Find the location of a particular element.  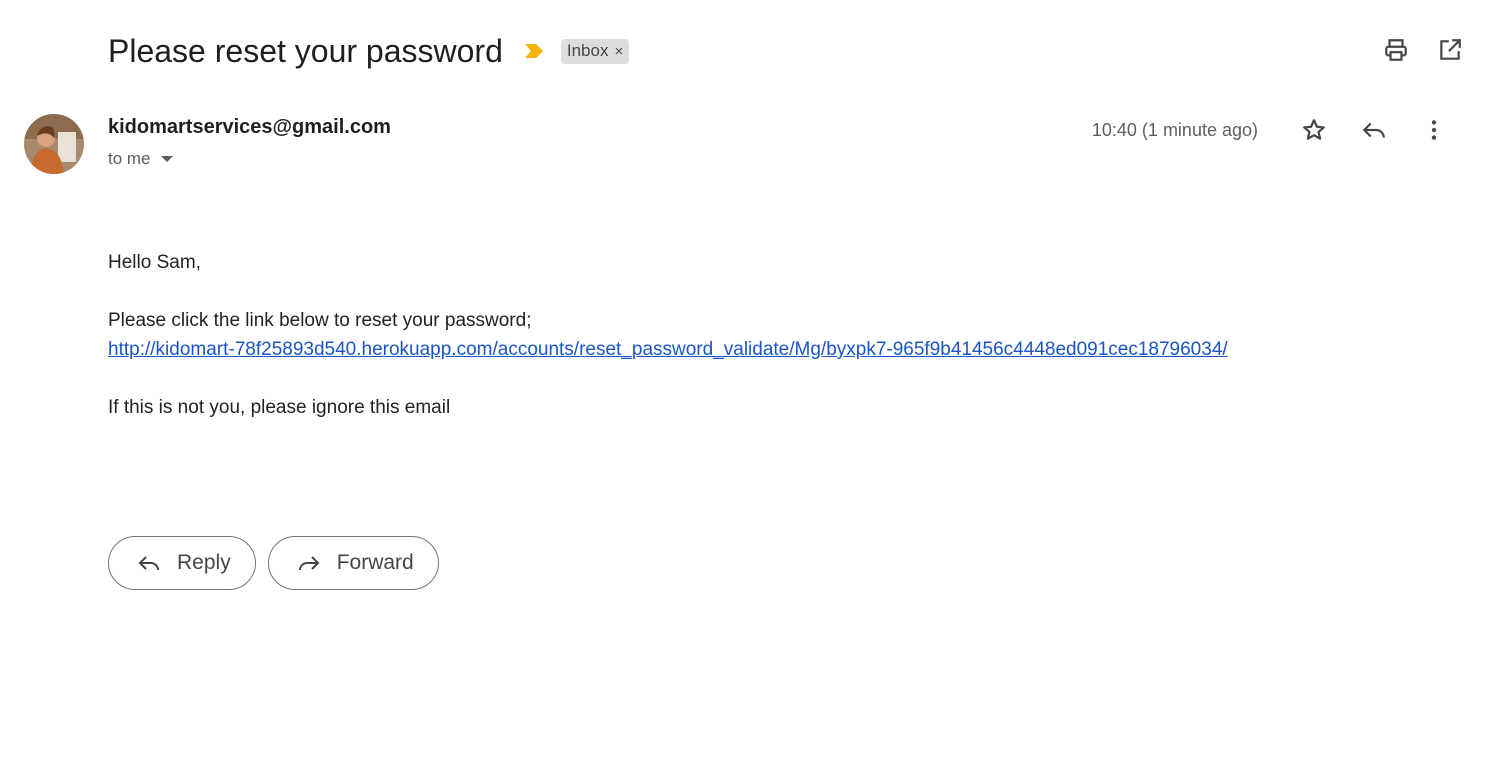

forward-icon is located at coordinates (309, 563).